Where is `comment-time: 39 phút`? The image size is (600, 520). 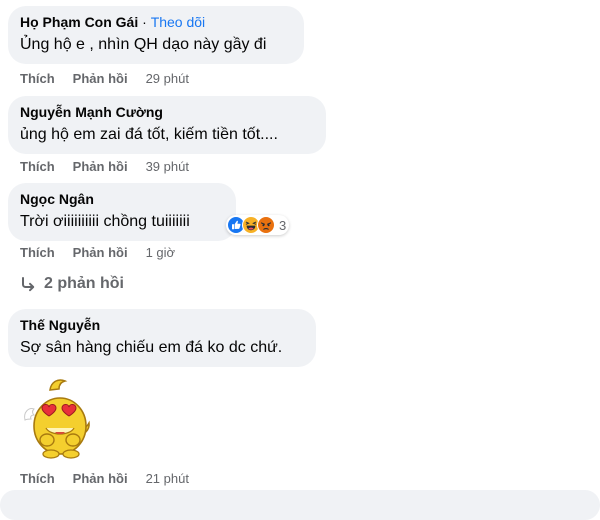
comment-time: 39 phút is located at coordinates (167, 167).